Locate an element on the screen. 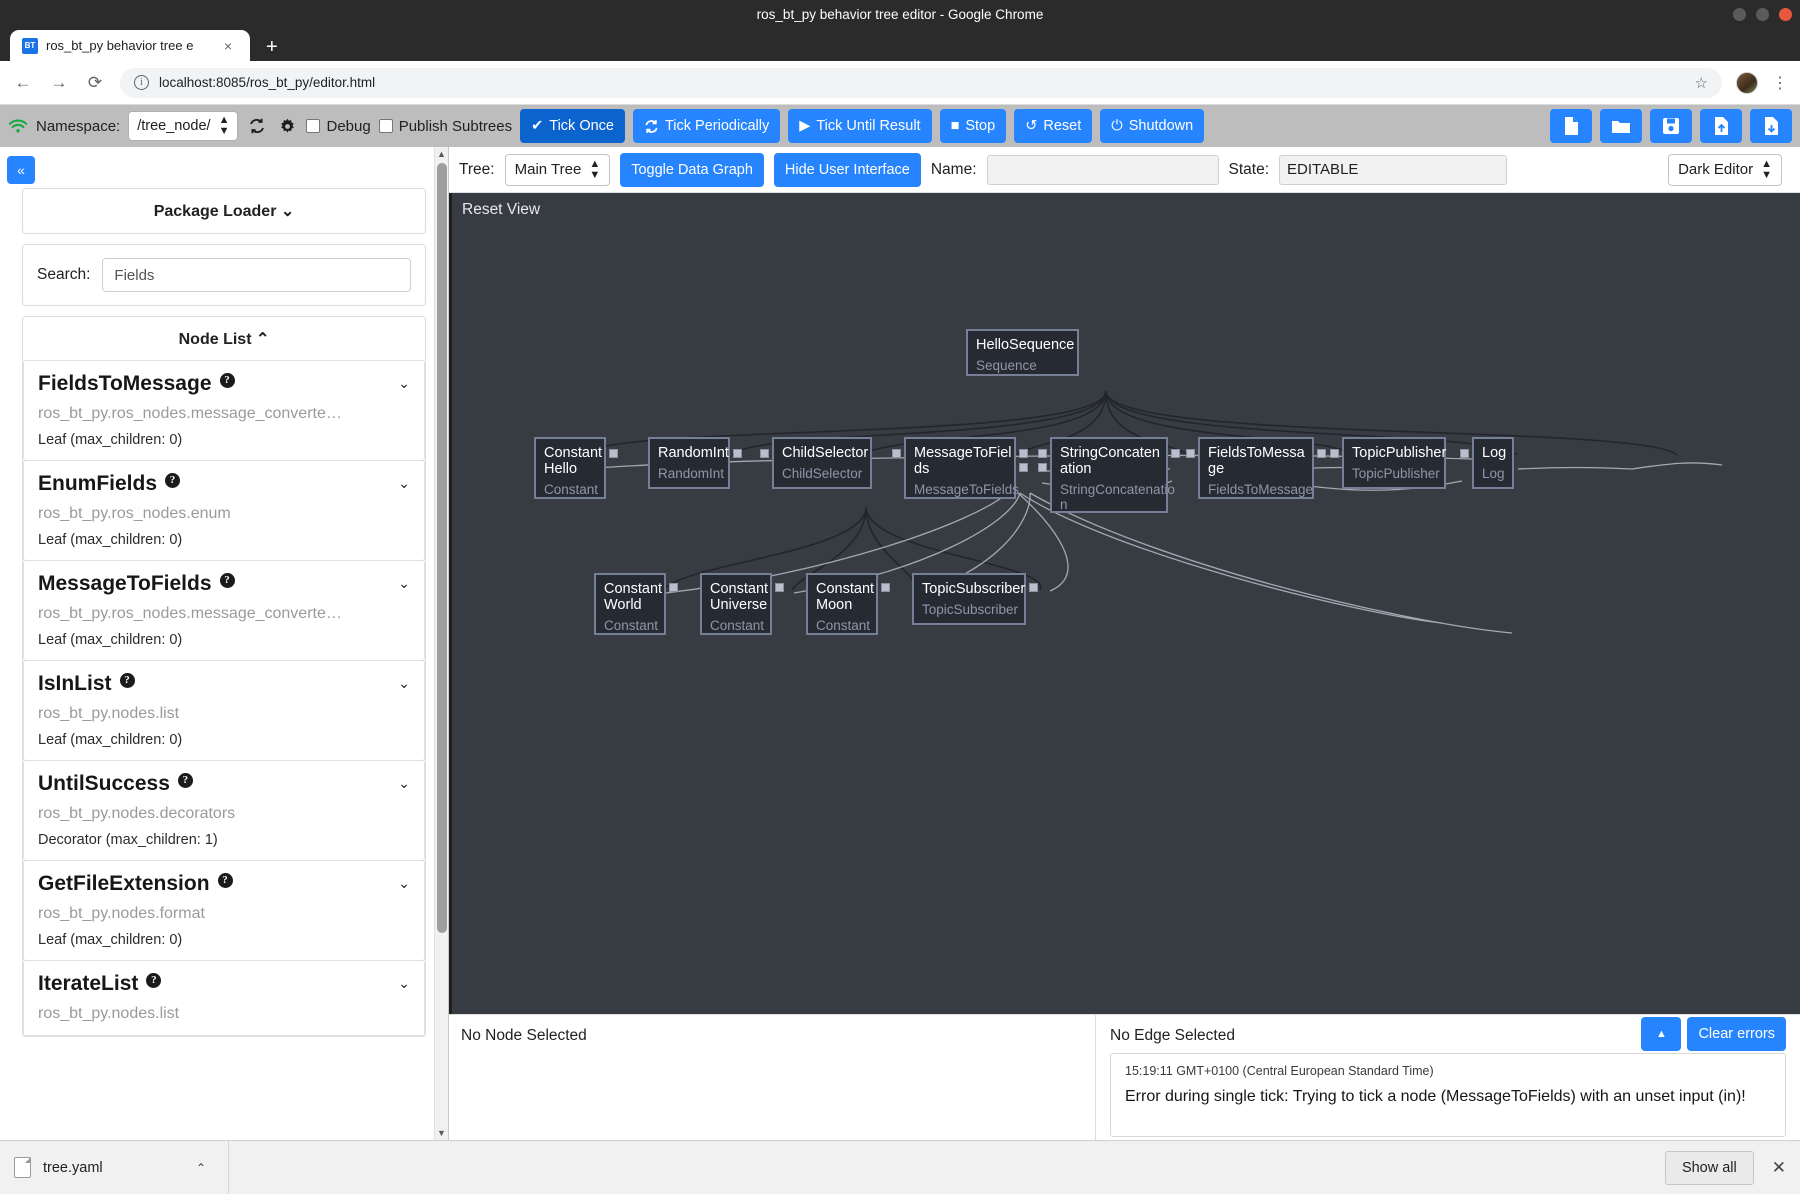  node-list-header: Node List ⌃ is located at coordinates (224, 339).